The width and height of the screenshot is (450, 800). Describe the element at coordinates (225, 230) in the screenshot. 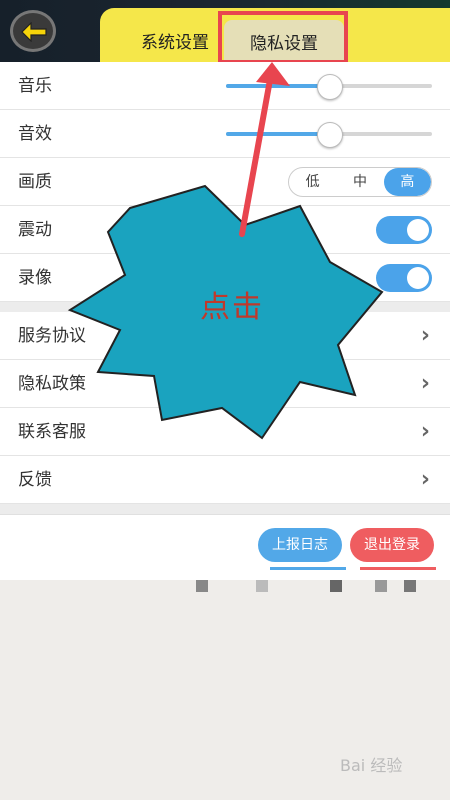

I see `setting-row-vibration: 震动` at that location.